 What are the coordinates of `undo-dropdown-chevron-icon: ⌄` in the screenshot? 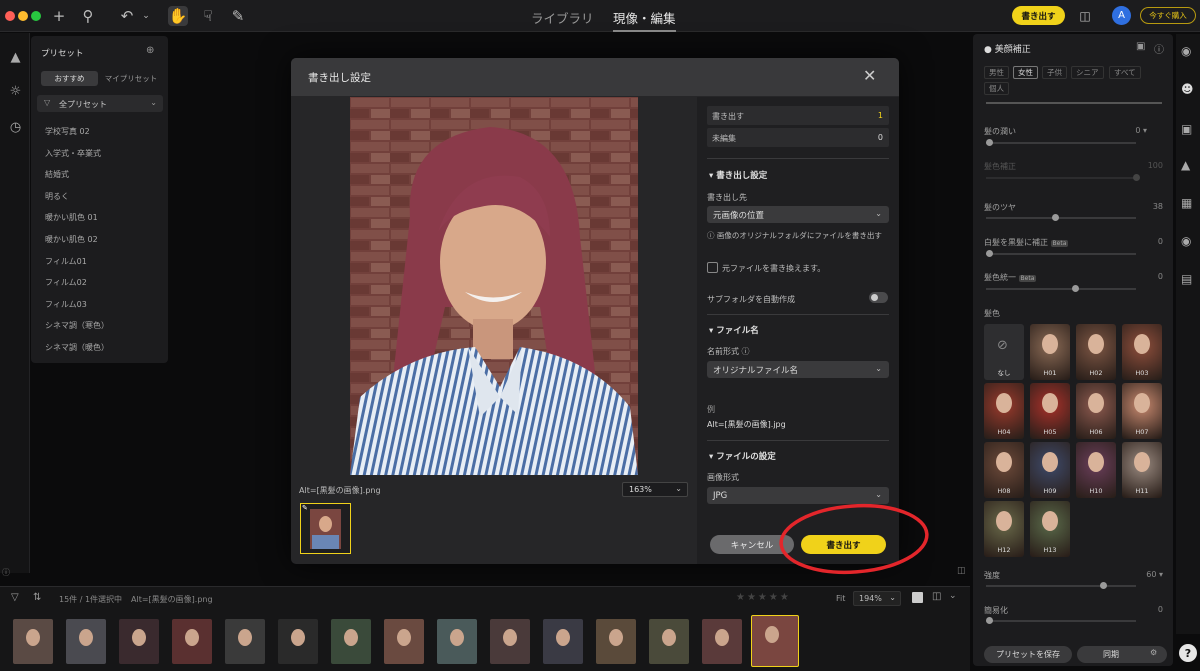 It's located at (146, 16).